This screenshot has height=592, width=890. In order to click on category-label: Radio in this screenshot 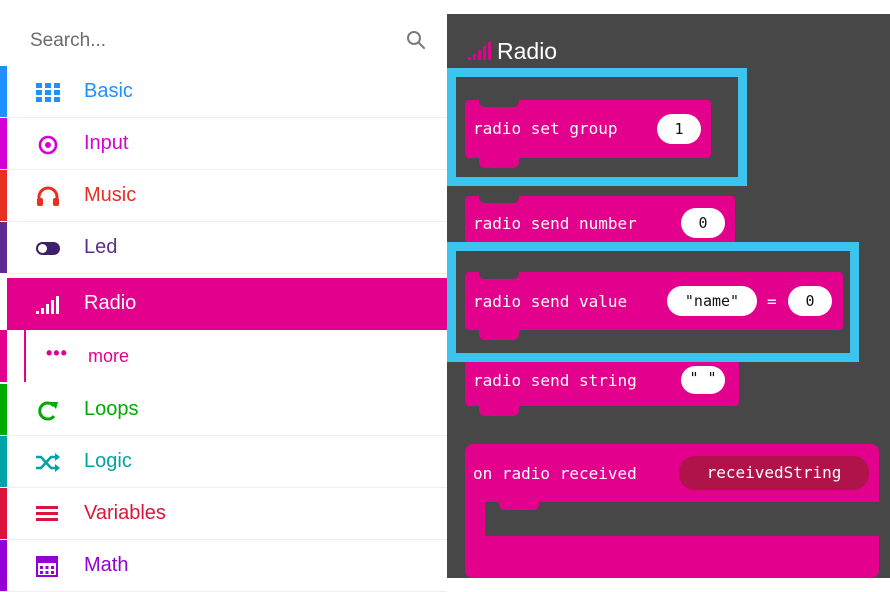, I will do `click(110, 303)`.